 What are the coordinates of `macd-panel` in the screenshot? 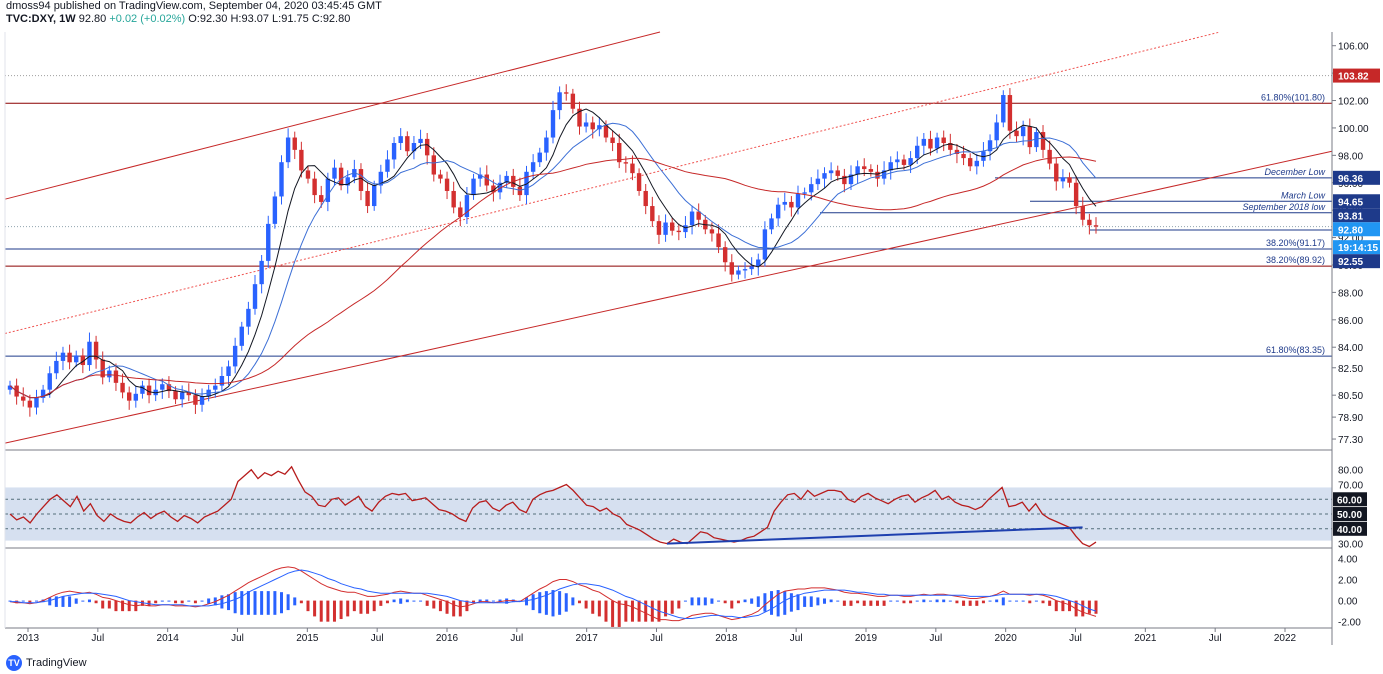 It's located at (553, 596).